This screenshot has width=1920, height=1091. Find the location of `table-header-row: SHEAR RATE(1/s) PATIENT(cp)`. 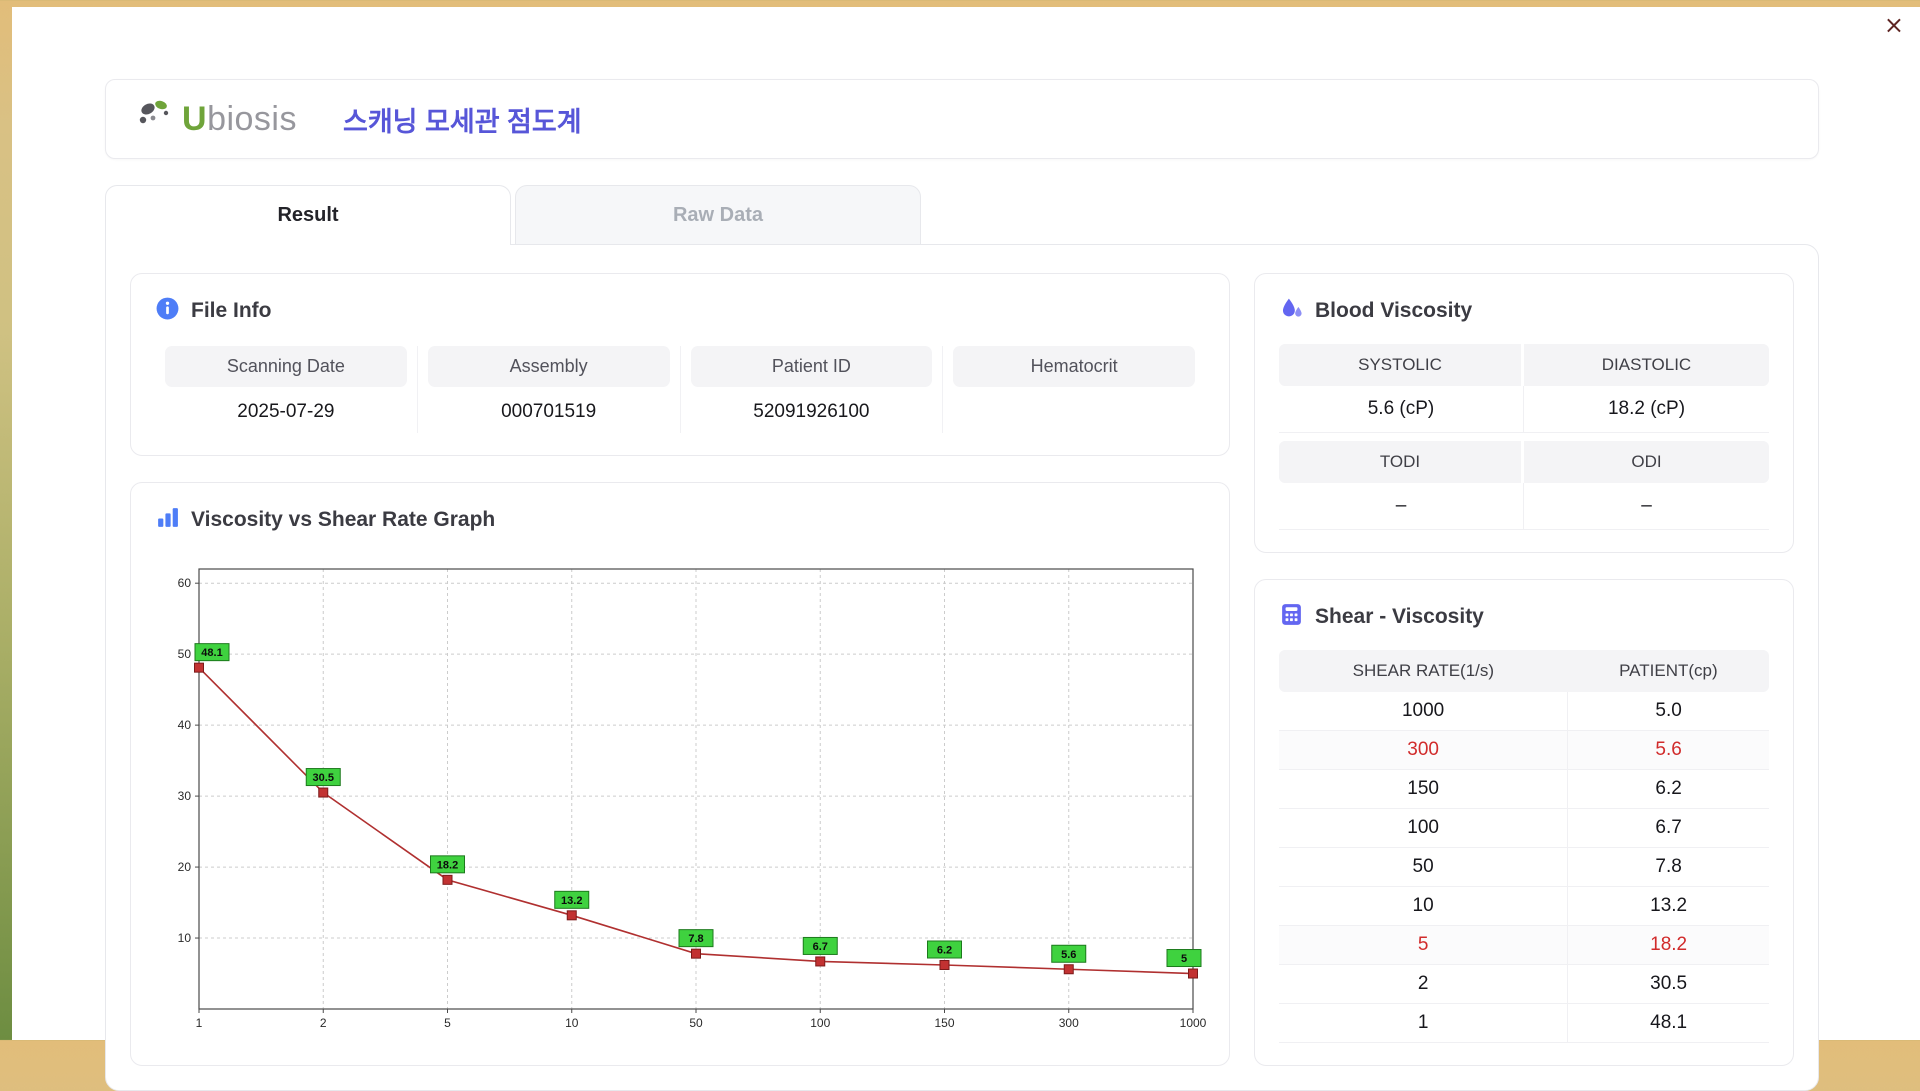

table-header-row: SHEAR RATE(1/s) PATIENT(cp) is located at coordinates (1524, 671).